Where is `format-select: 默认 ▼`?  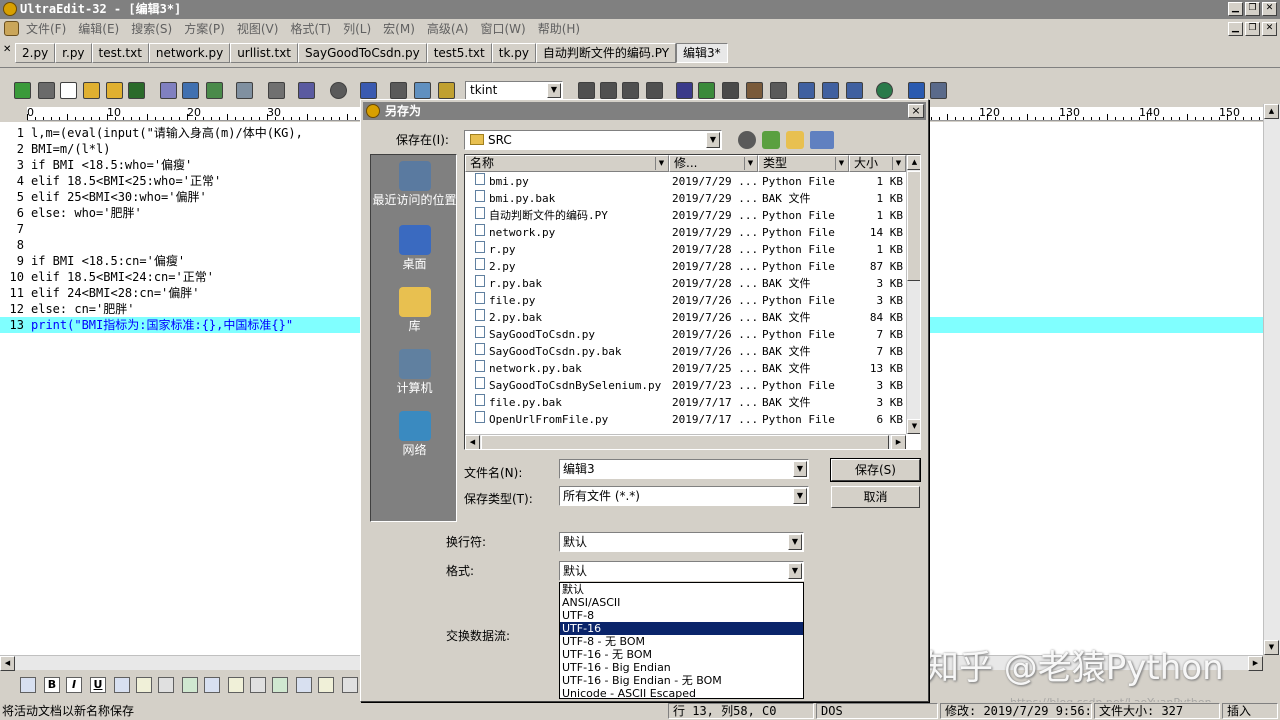
format-select: 默认 ▼ is located at coordinates (681, 571).